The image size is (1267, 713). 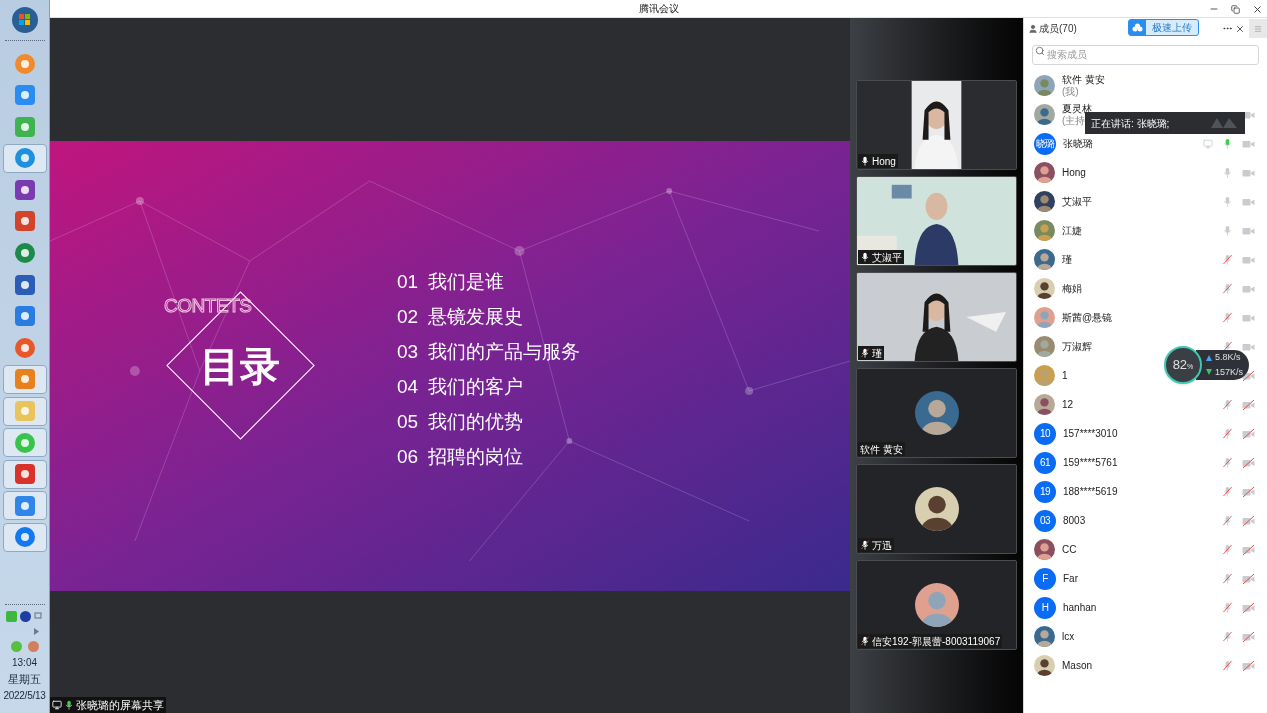 I want to click on clock-weekday: 星期五, so click(x=24, y=679).